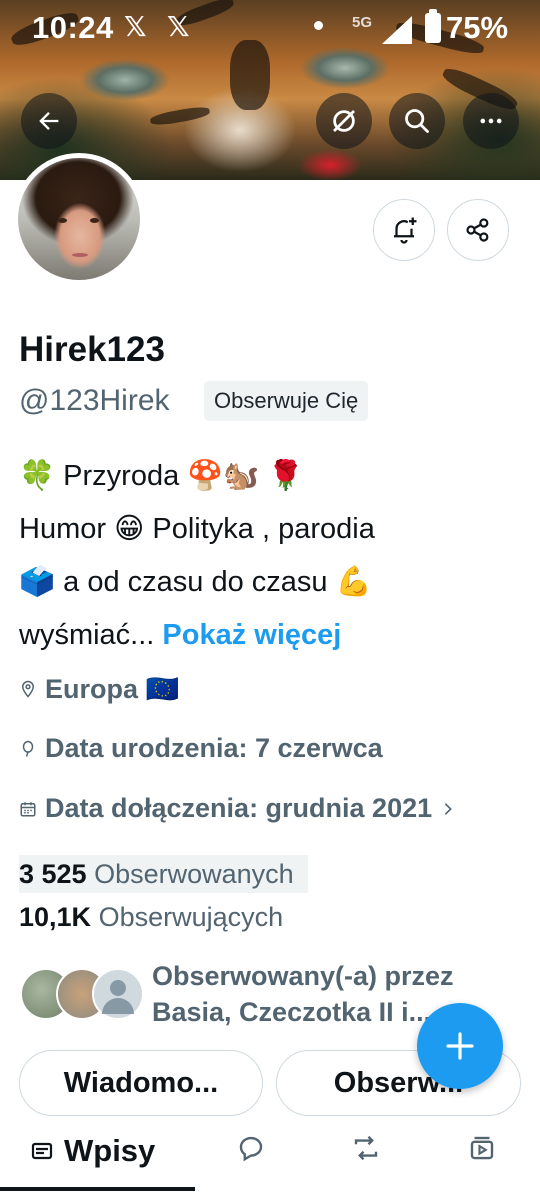  I want to click on back-button, so click(49, 121).